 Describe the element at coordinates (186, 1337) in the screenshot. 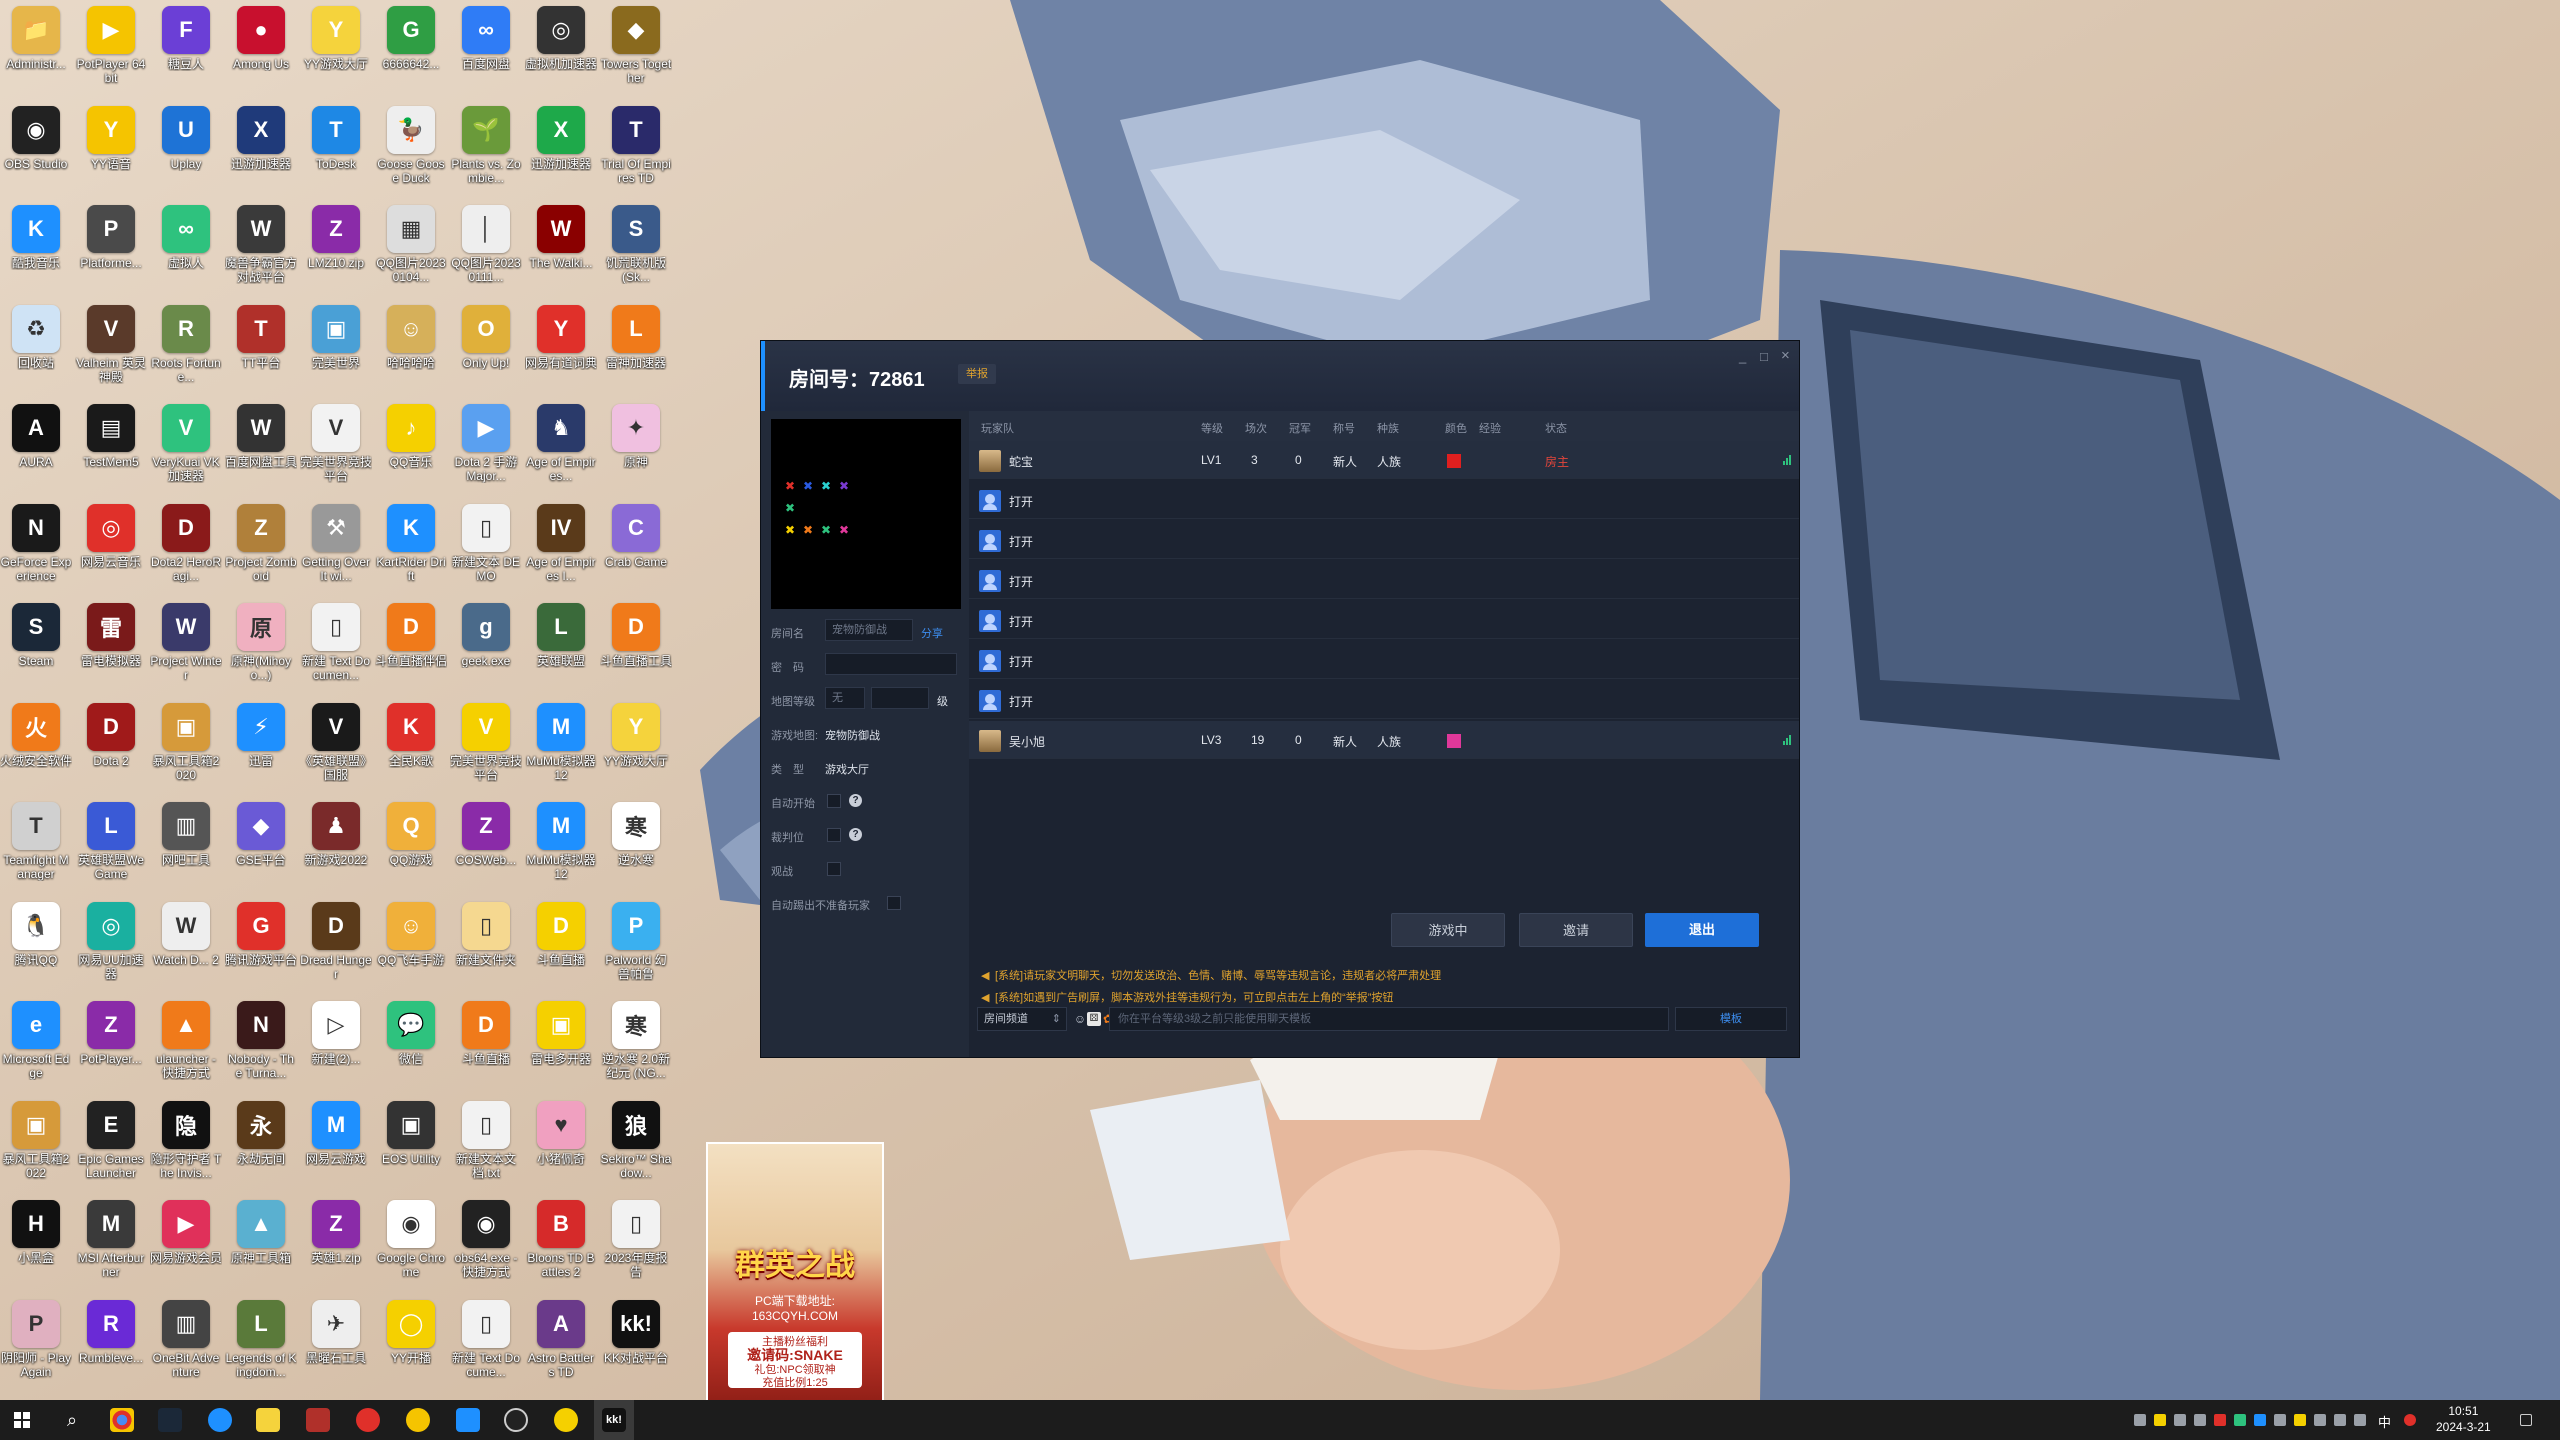

I see `desktop-icon: ▥ OneBit Adventure` at that location.